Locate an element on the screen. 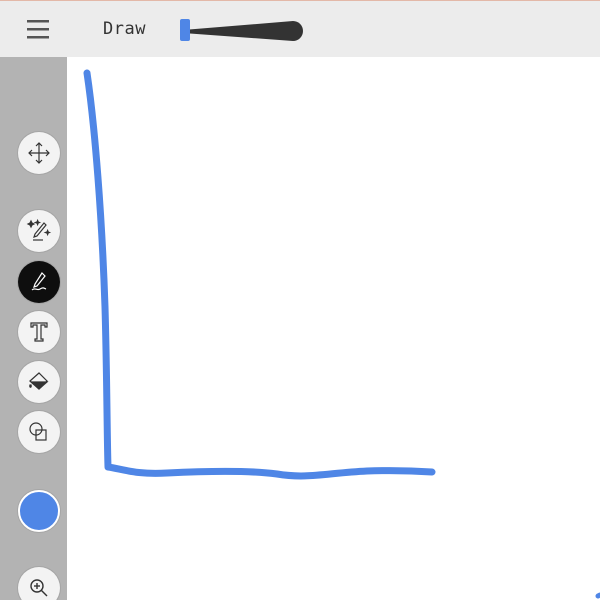 Image resolution: width=600 pixels, height=600 pixels. brush-size-slider is located at coordinates (240, 31).